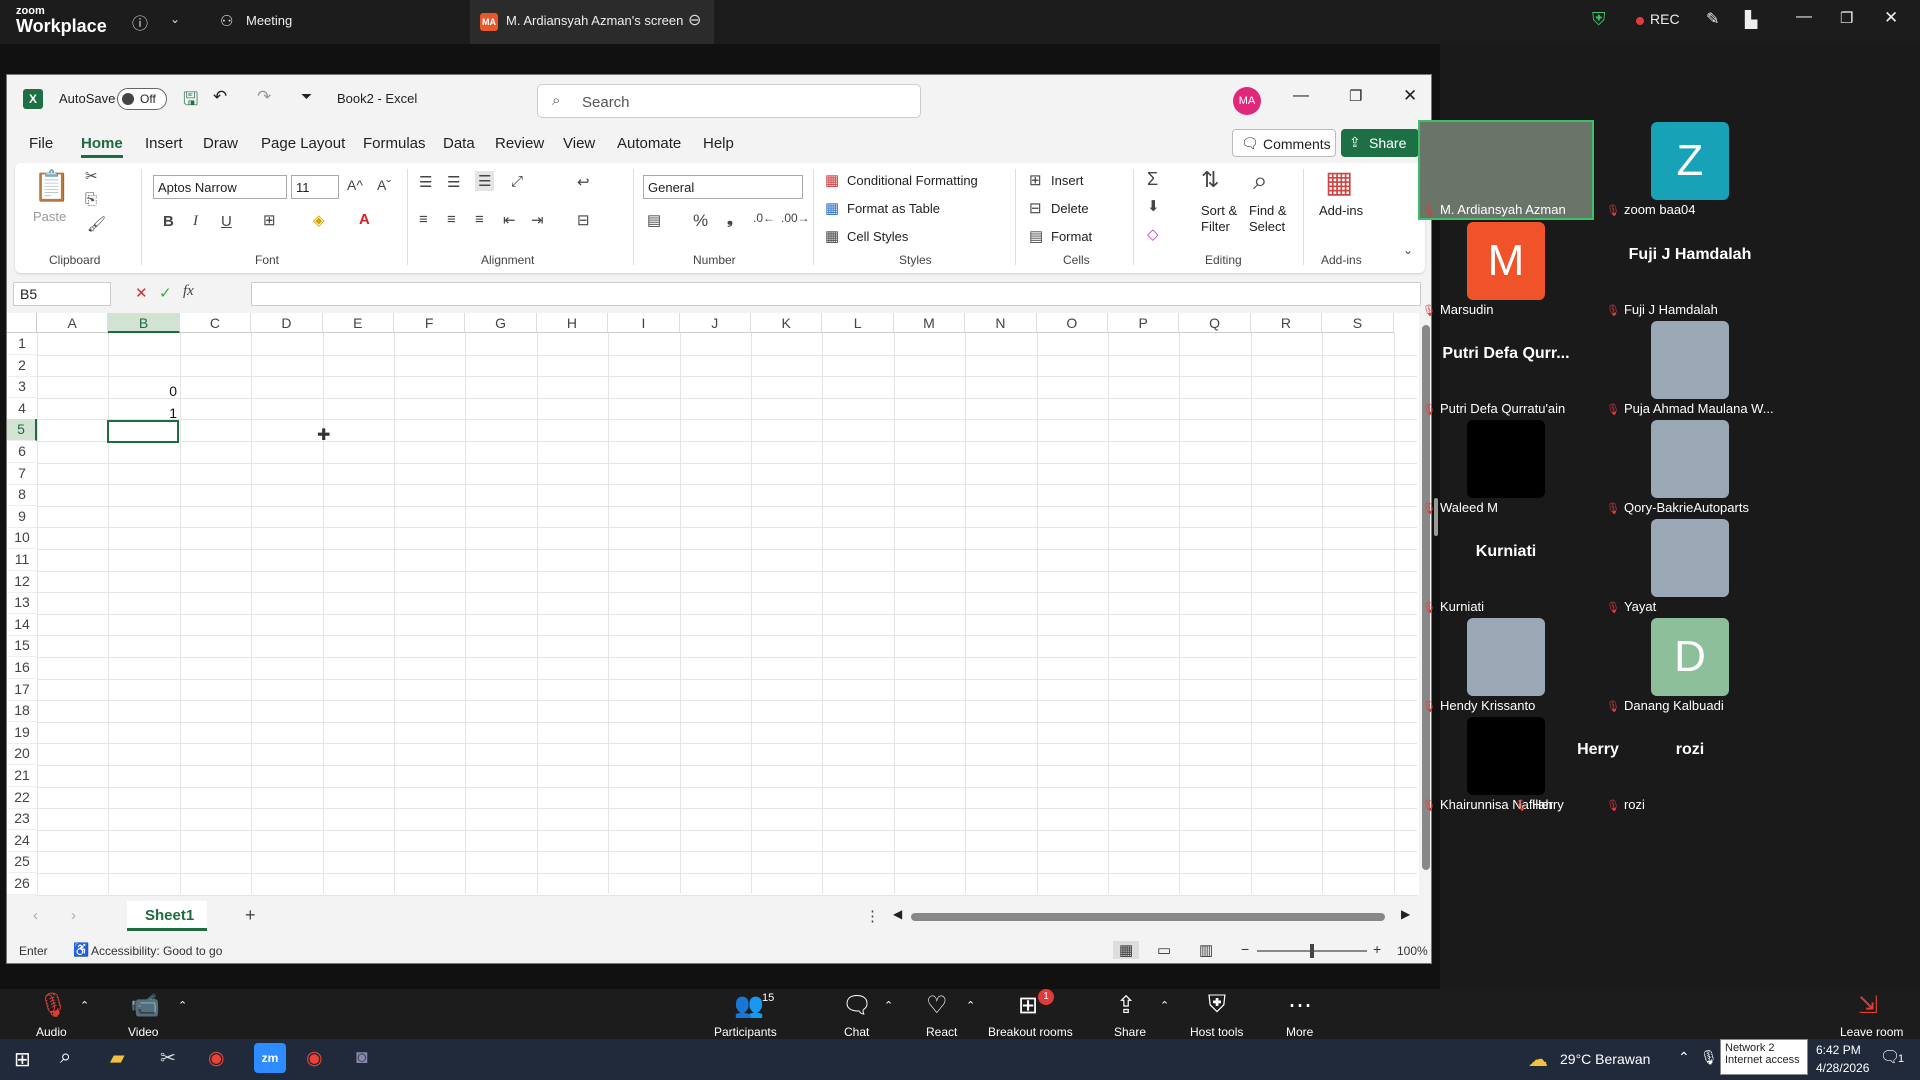  What do you see at coordinates (1067, 180) in the screenshot?
I see `insert-cells-button: Insert` at bounding box center [1067, 180].